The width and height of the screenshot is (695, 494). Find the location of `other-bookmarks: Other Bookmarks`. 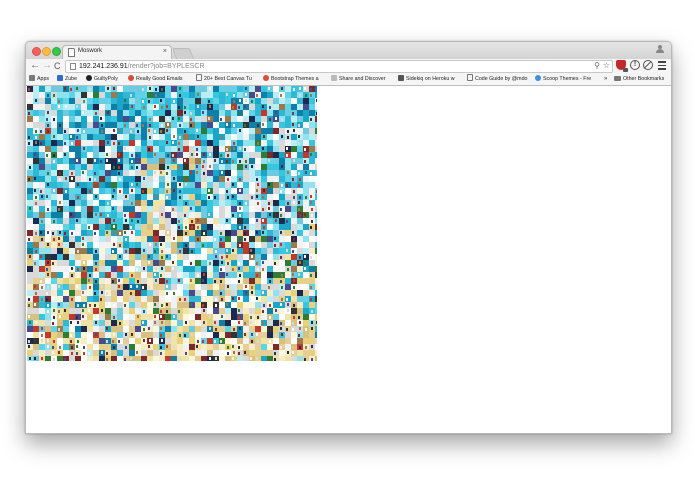

other-bookmarks: Other Bookmarks is located at coordinates (639, 79).